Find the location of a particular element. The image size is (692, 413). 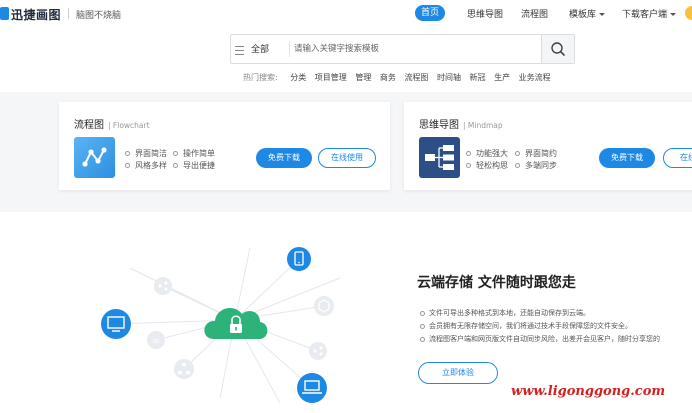

logo-divider is located at coordinates (68, 13).